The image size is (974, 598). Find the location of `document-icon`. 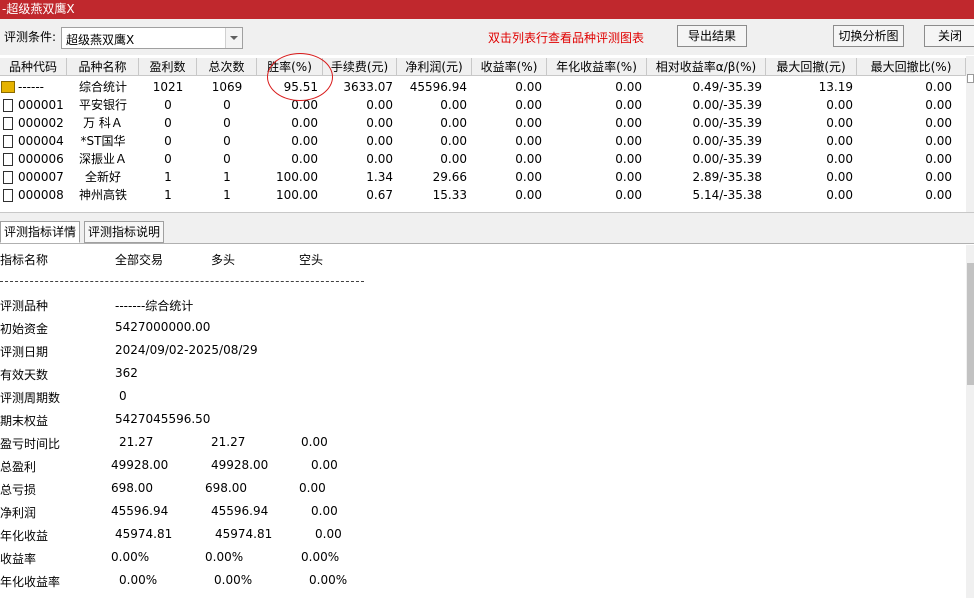

document-icon is located at coordinates (8, 105).